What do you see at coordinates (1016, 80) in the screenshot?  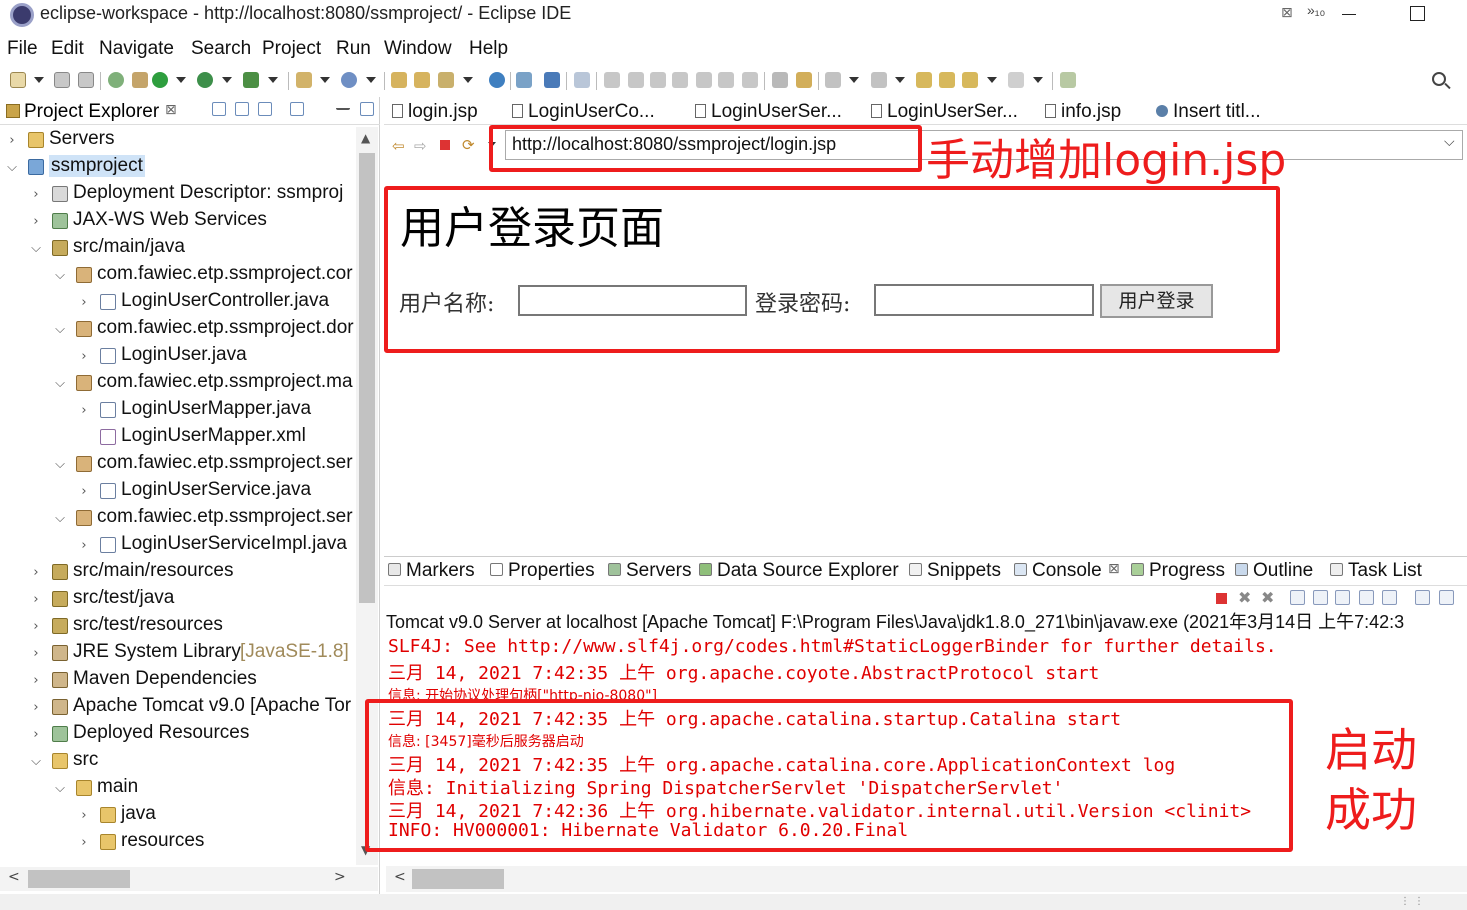 I see `forward-arrow-icon` at bounding box center [1016, 80].